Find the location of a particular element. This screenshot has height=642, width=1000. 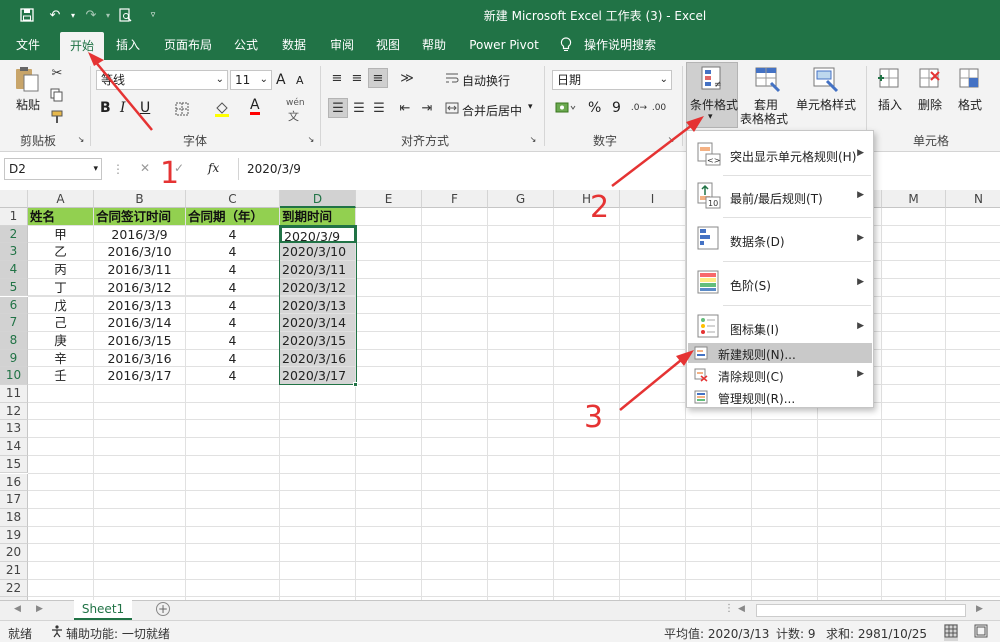

column-header-h: H is located at coordinates (587, 199).